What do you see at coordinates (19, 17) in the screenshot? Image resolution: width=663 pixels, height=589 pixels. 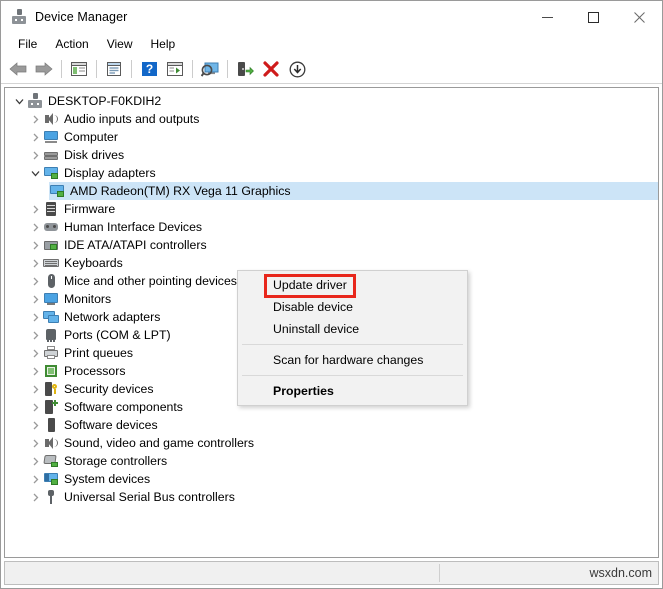 I see `device-manager-icon` at bounding box center [19, 17].